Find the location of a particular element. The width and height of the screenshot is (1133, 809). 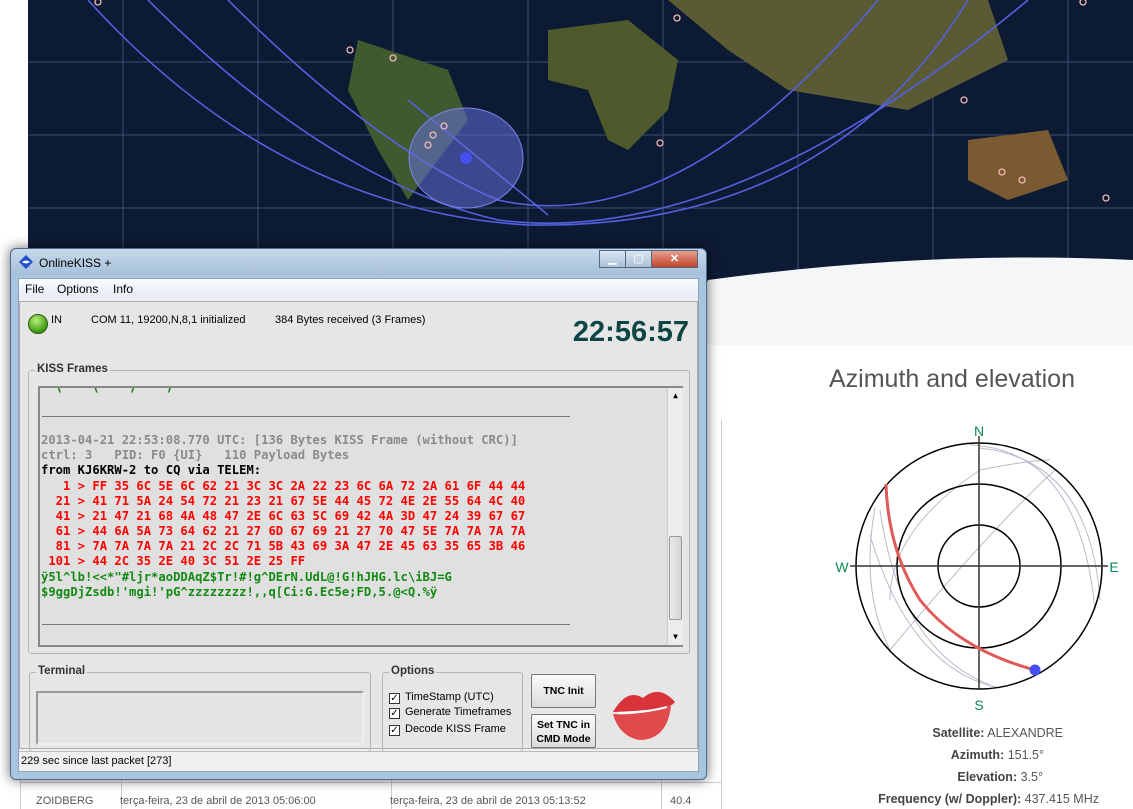

led-label: IN is located at coordinates (56, 320).